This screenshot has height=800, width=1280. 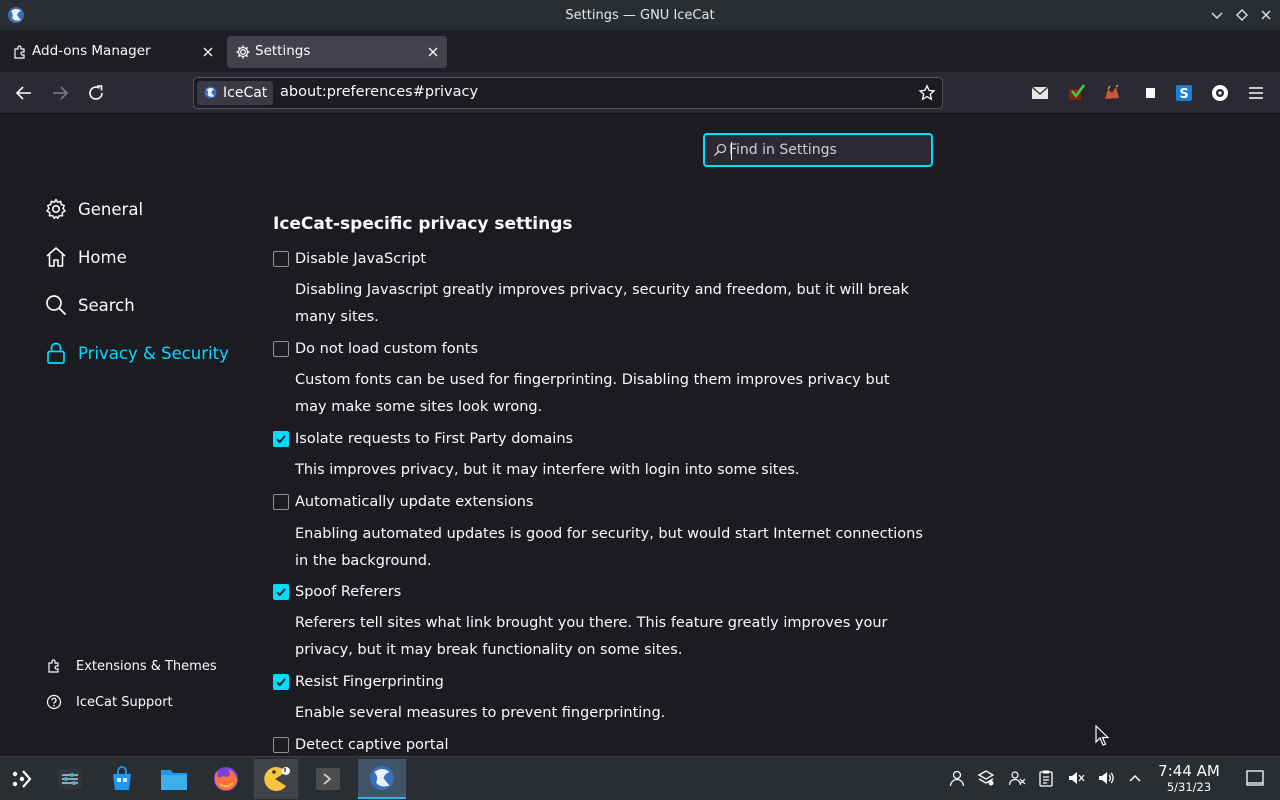 I want to click on tab-label: Settings, so click(x=283, y=51).